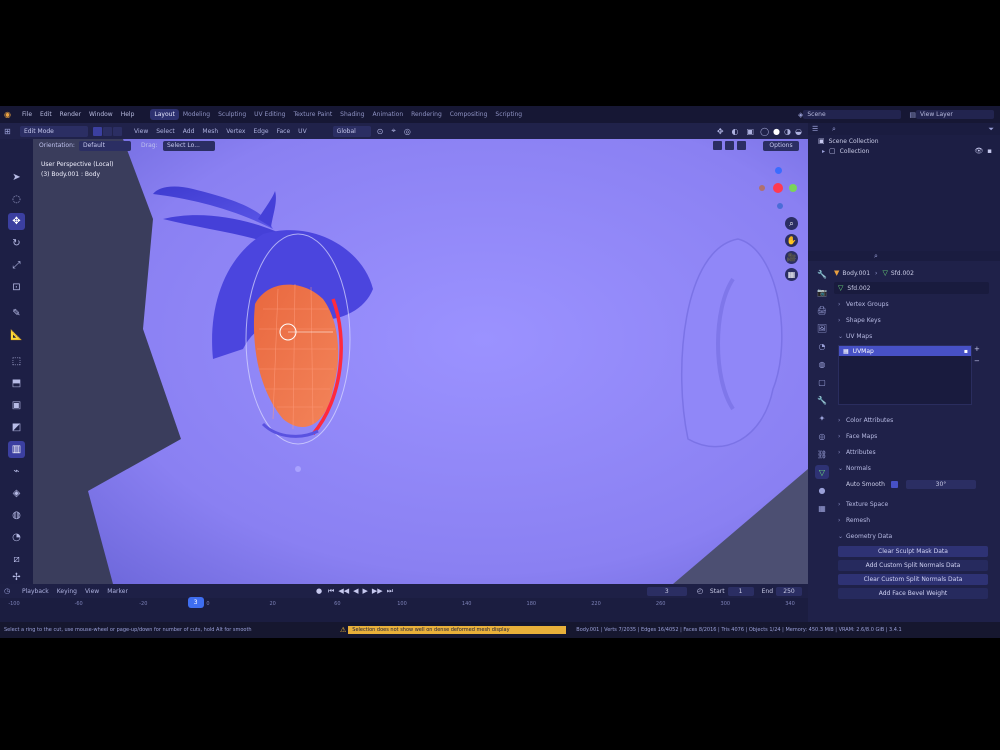  What do you see at coordinates (966, 351) in the screenshot?
I see `uv-map-render-icon: ▪` at bounding box center [966, 351].